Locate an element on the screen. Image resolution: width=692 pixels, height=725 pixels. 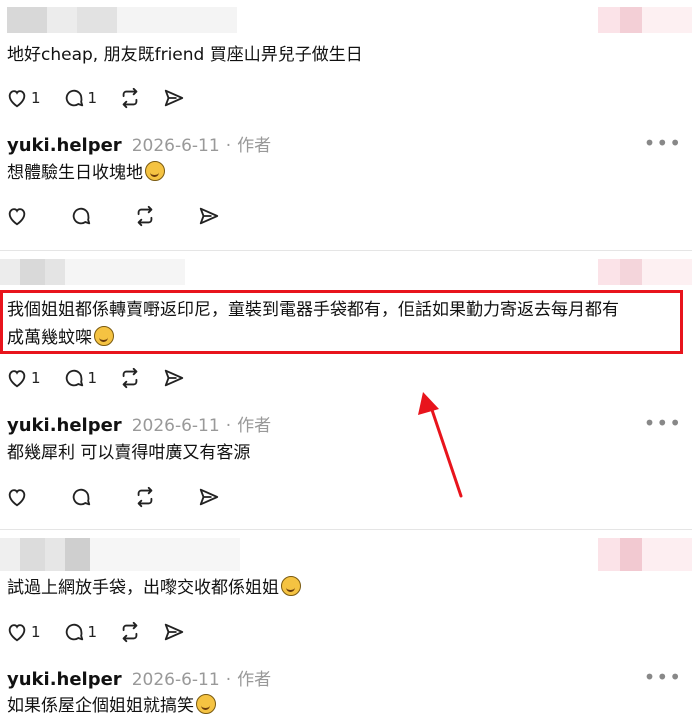
reply-text-content: 想體驗生日收塊地 is located at coordinates (75, 173).